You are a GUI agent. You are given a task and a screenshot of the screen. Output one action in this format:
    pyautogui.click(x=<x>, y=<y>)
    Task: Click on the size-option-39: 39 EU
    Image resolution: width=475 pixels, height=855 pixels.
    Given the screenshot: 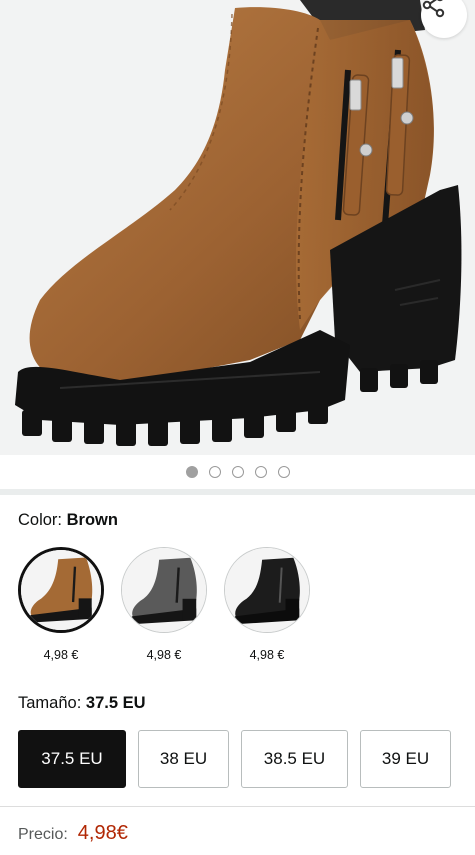 What is the action you would take?
    pyautogui.click(x=405, y=759)
    